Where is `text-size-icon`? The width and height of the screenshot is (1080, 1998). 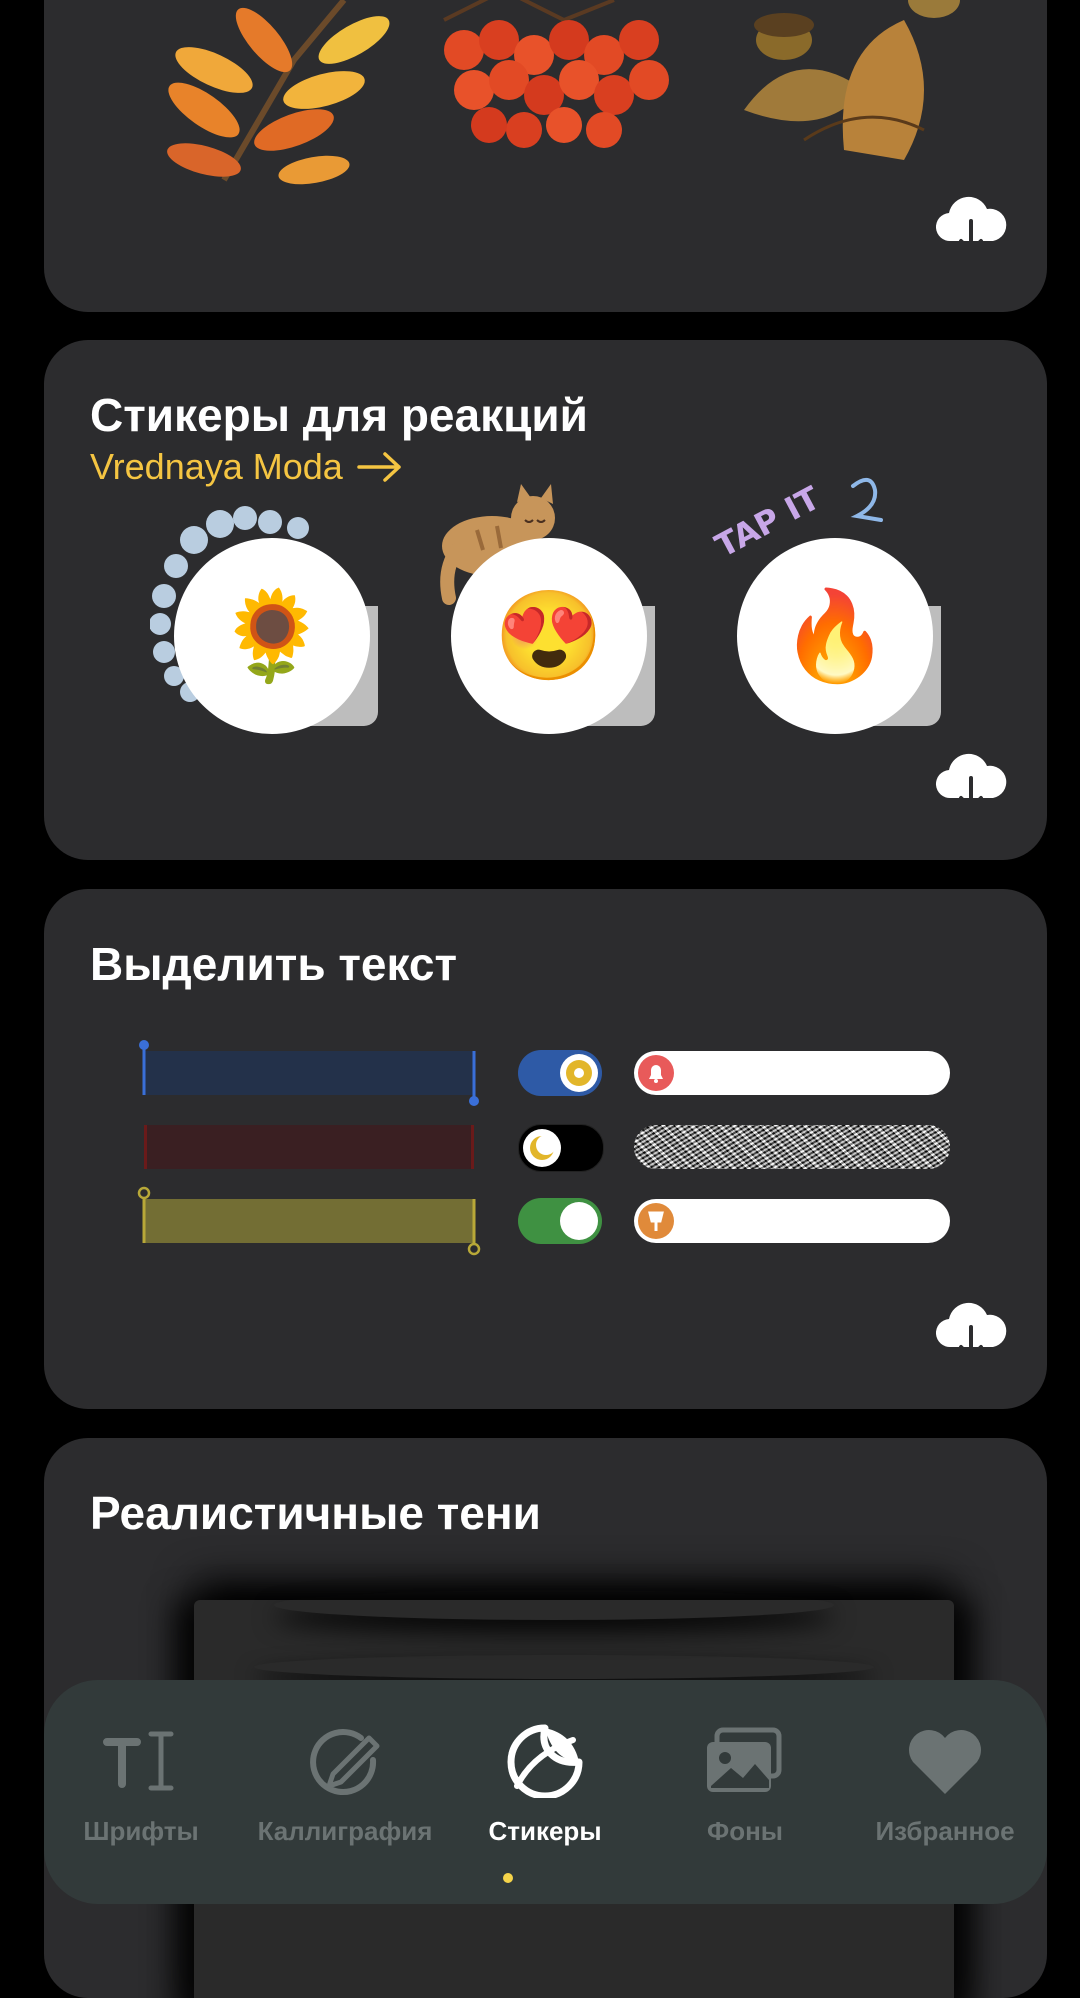
text-size-icon is located at coordinates (138, 1761).